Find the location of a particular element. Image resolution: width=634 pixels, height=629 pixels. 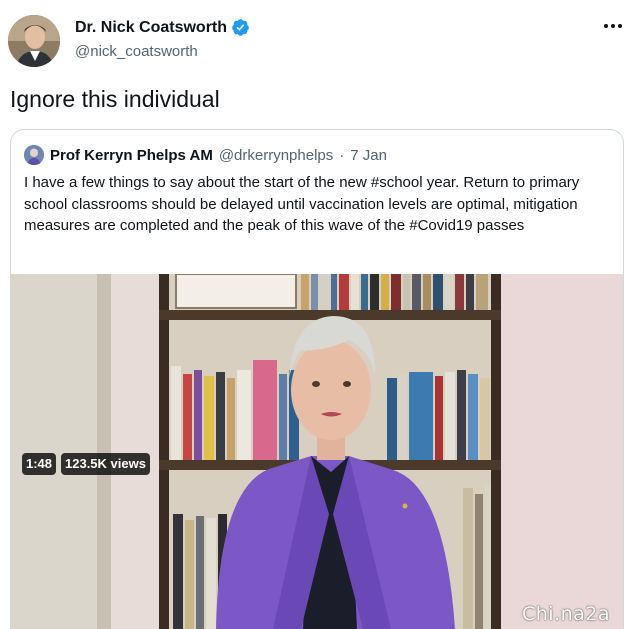

author-display-name: Dr. Nick Coatsworth is located at coordinates (151, 28).